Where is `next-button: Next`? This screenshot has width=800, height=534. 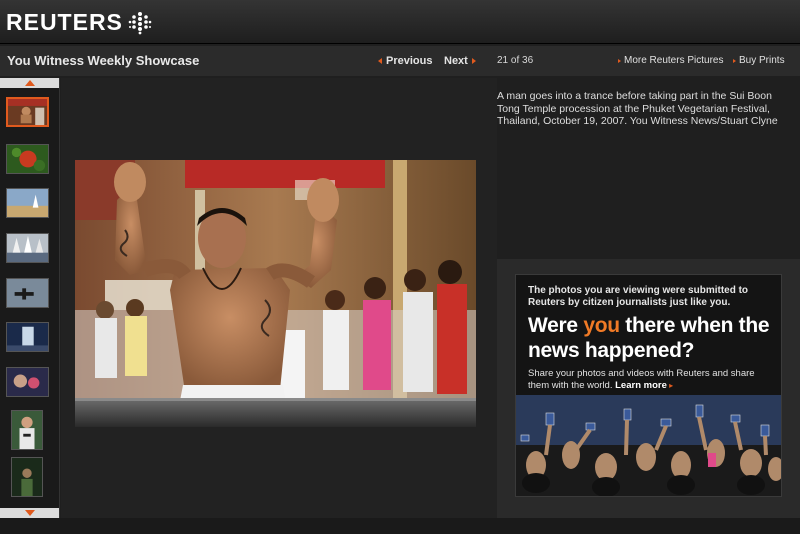
next-button: Next is located at coordinates (460, 61).